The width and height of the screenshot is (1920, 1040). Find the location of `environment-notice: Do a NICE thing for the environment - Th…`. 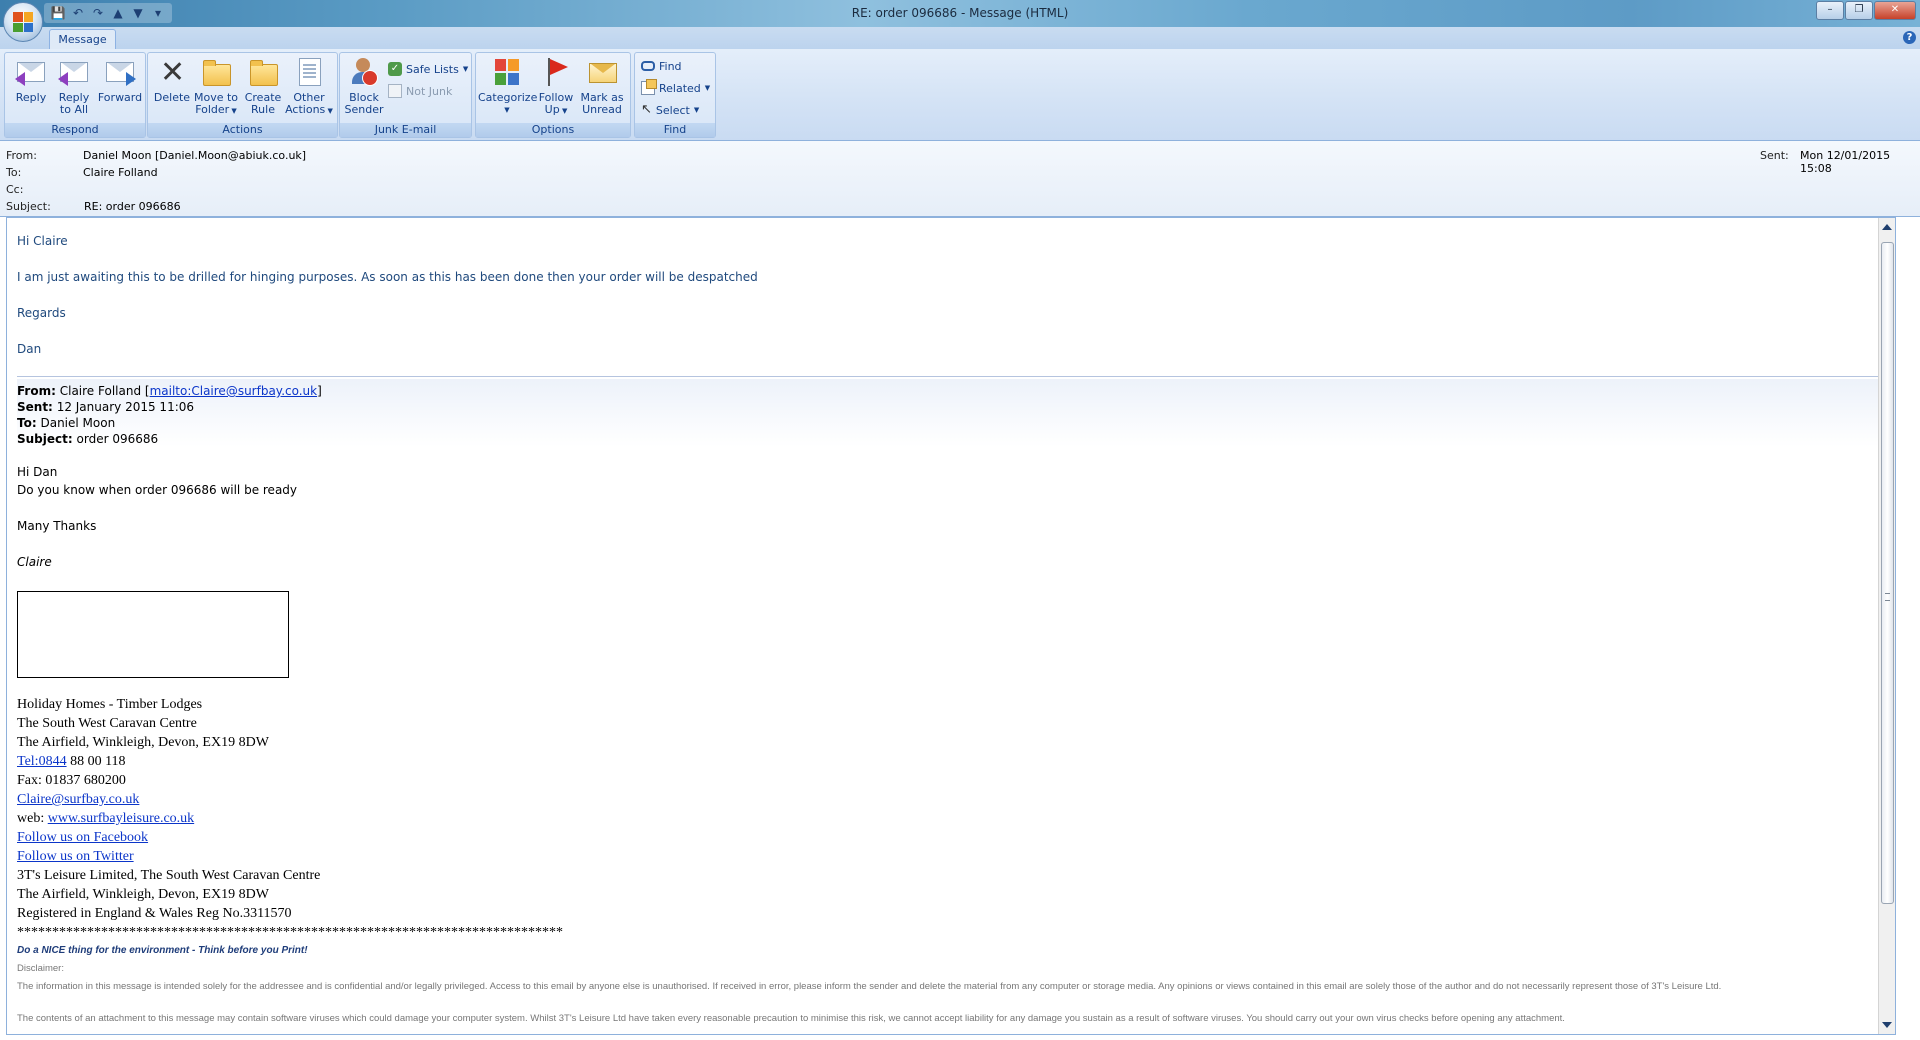

environment-notice: Do a NICE thing for the environment - Th… is located at coordinates (162, 950).